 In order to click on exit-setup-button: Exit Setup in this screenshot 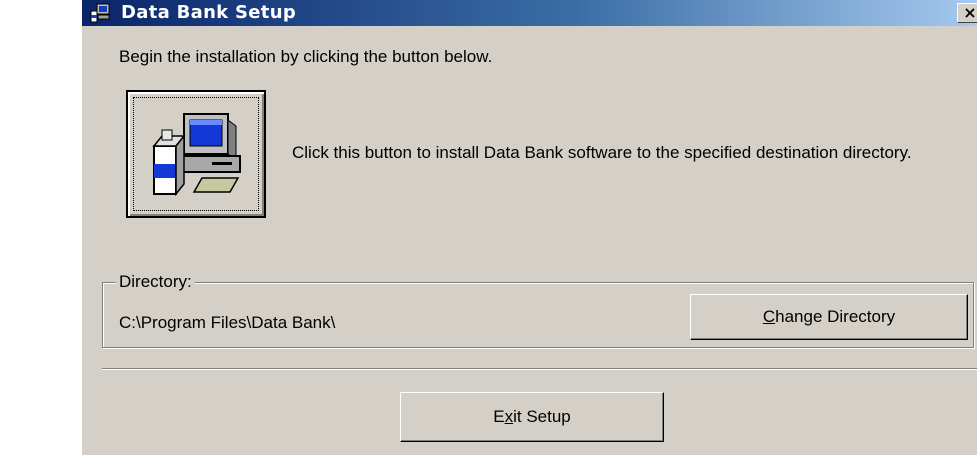, I will do `click(532, 417)`.